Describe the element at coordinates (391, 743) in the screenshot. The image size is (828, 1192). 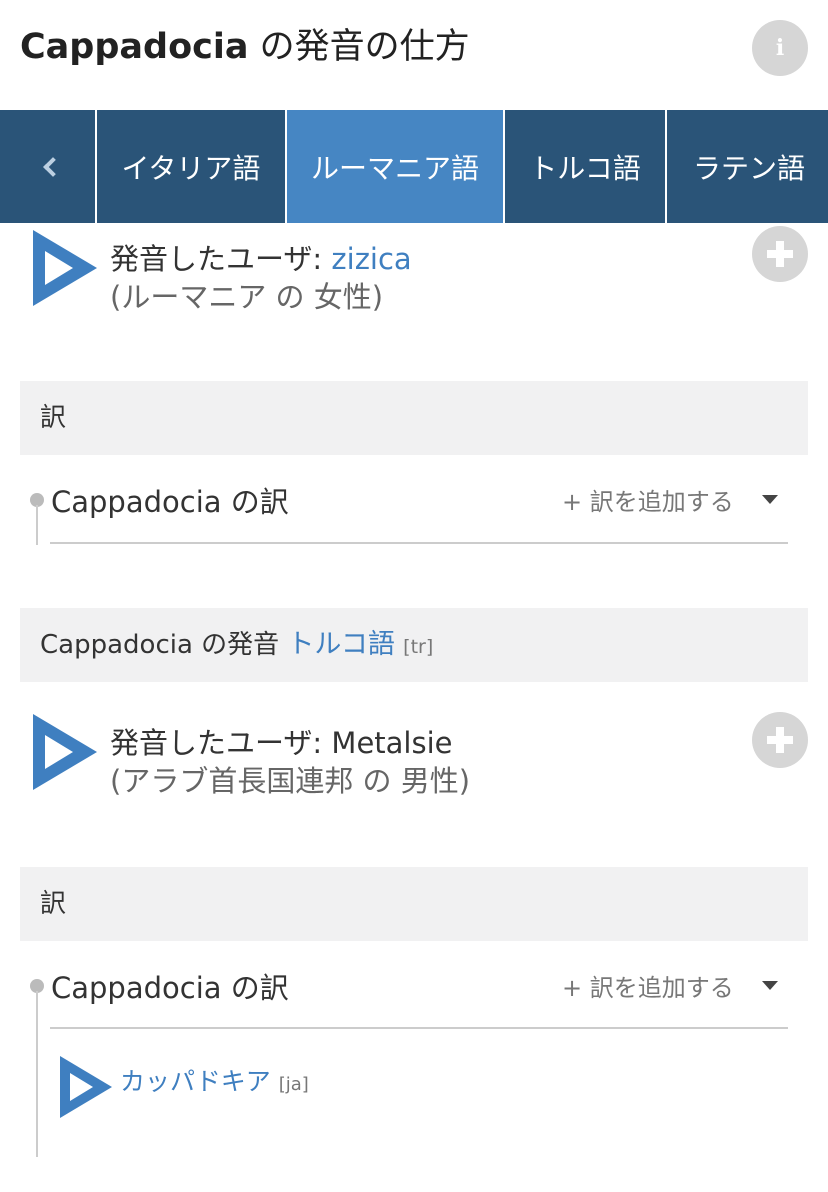
I see `recording-username: Metalsie` at that location.